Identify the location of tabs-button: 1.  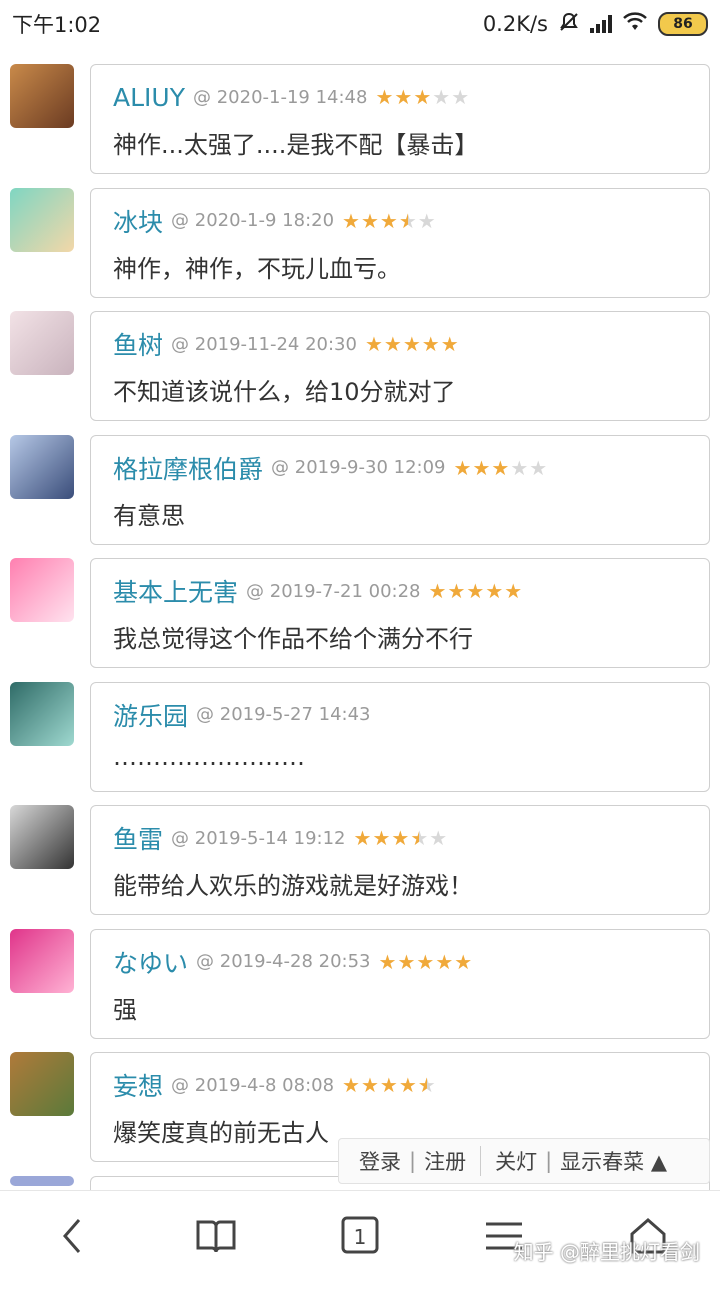
(360, 1236).